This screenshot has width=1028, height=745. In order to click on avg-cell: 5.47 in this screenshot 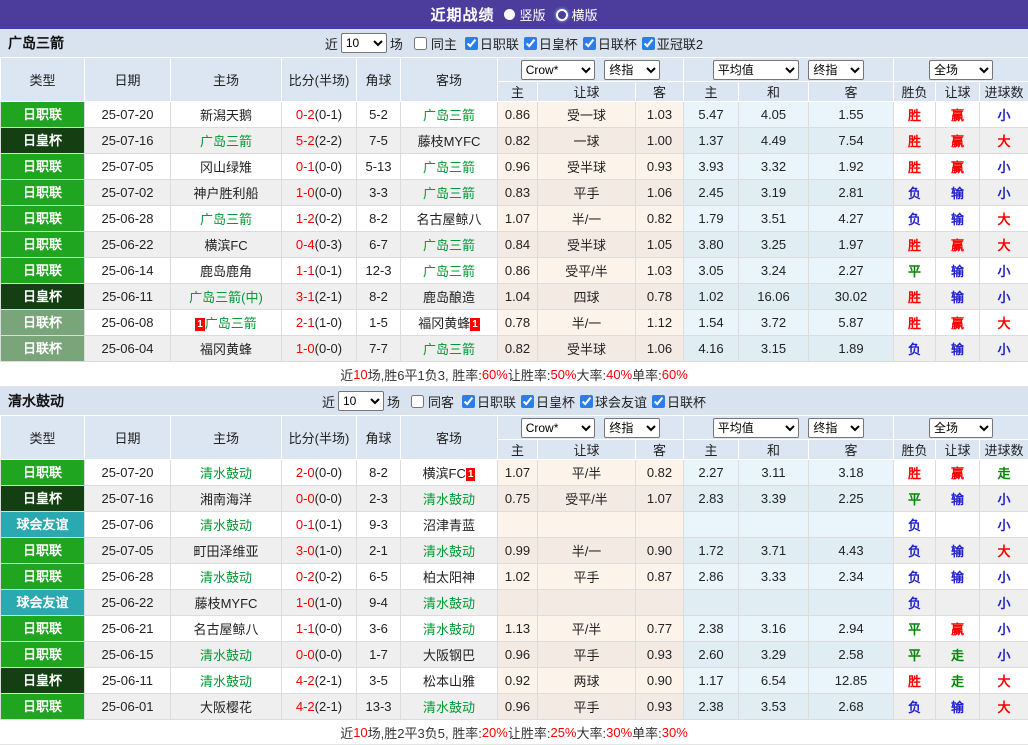, I will do `click(711, 115)`.